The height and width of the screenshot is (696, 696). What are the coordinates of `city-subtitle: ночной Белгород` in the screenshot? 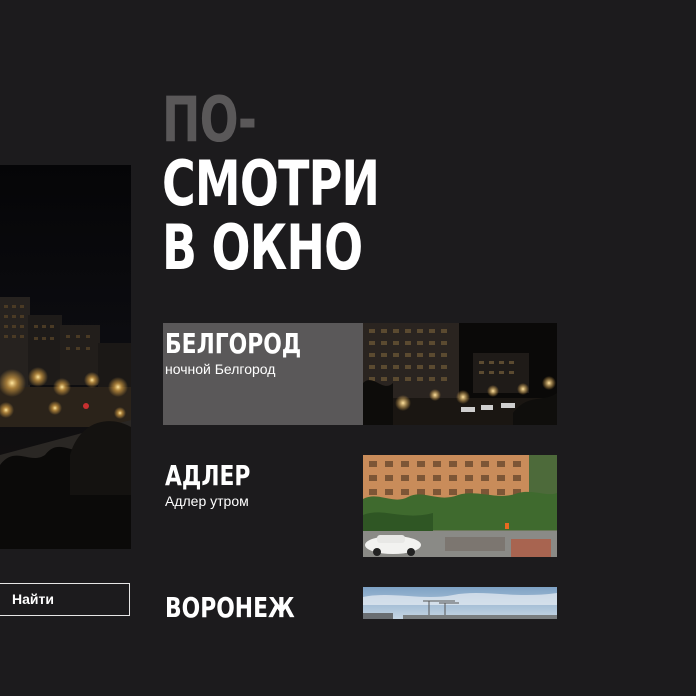 It's located at (220, 369).